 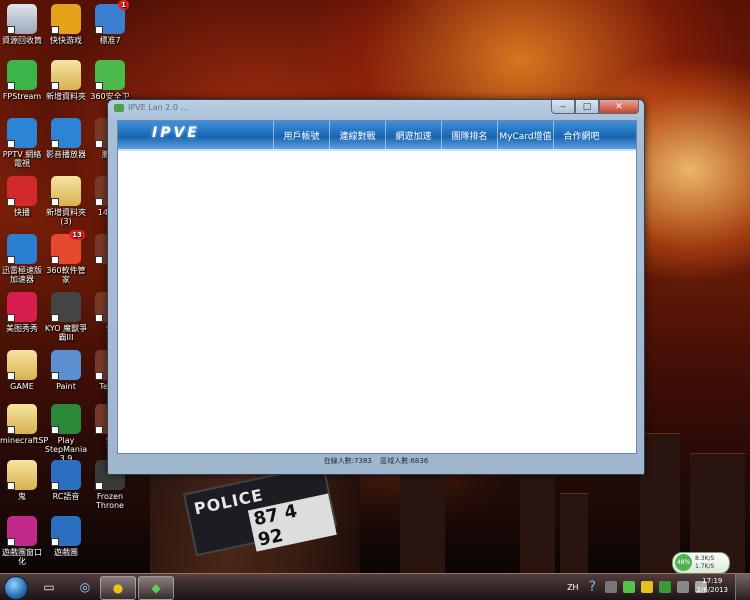 What do you see at coordinates (66, 475) in the screenshot?
I see `rc-voice-icon` at bounding box center [66, 475].